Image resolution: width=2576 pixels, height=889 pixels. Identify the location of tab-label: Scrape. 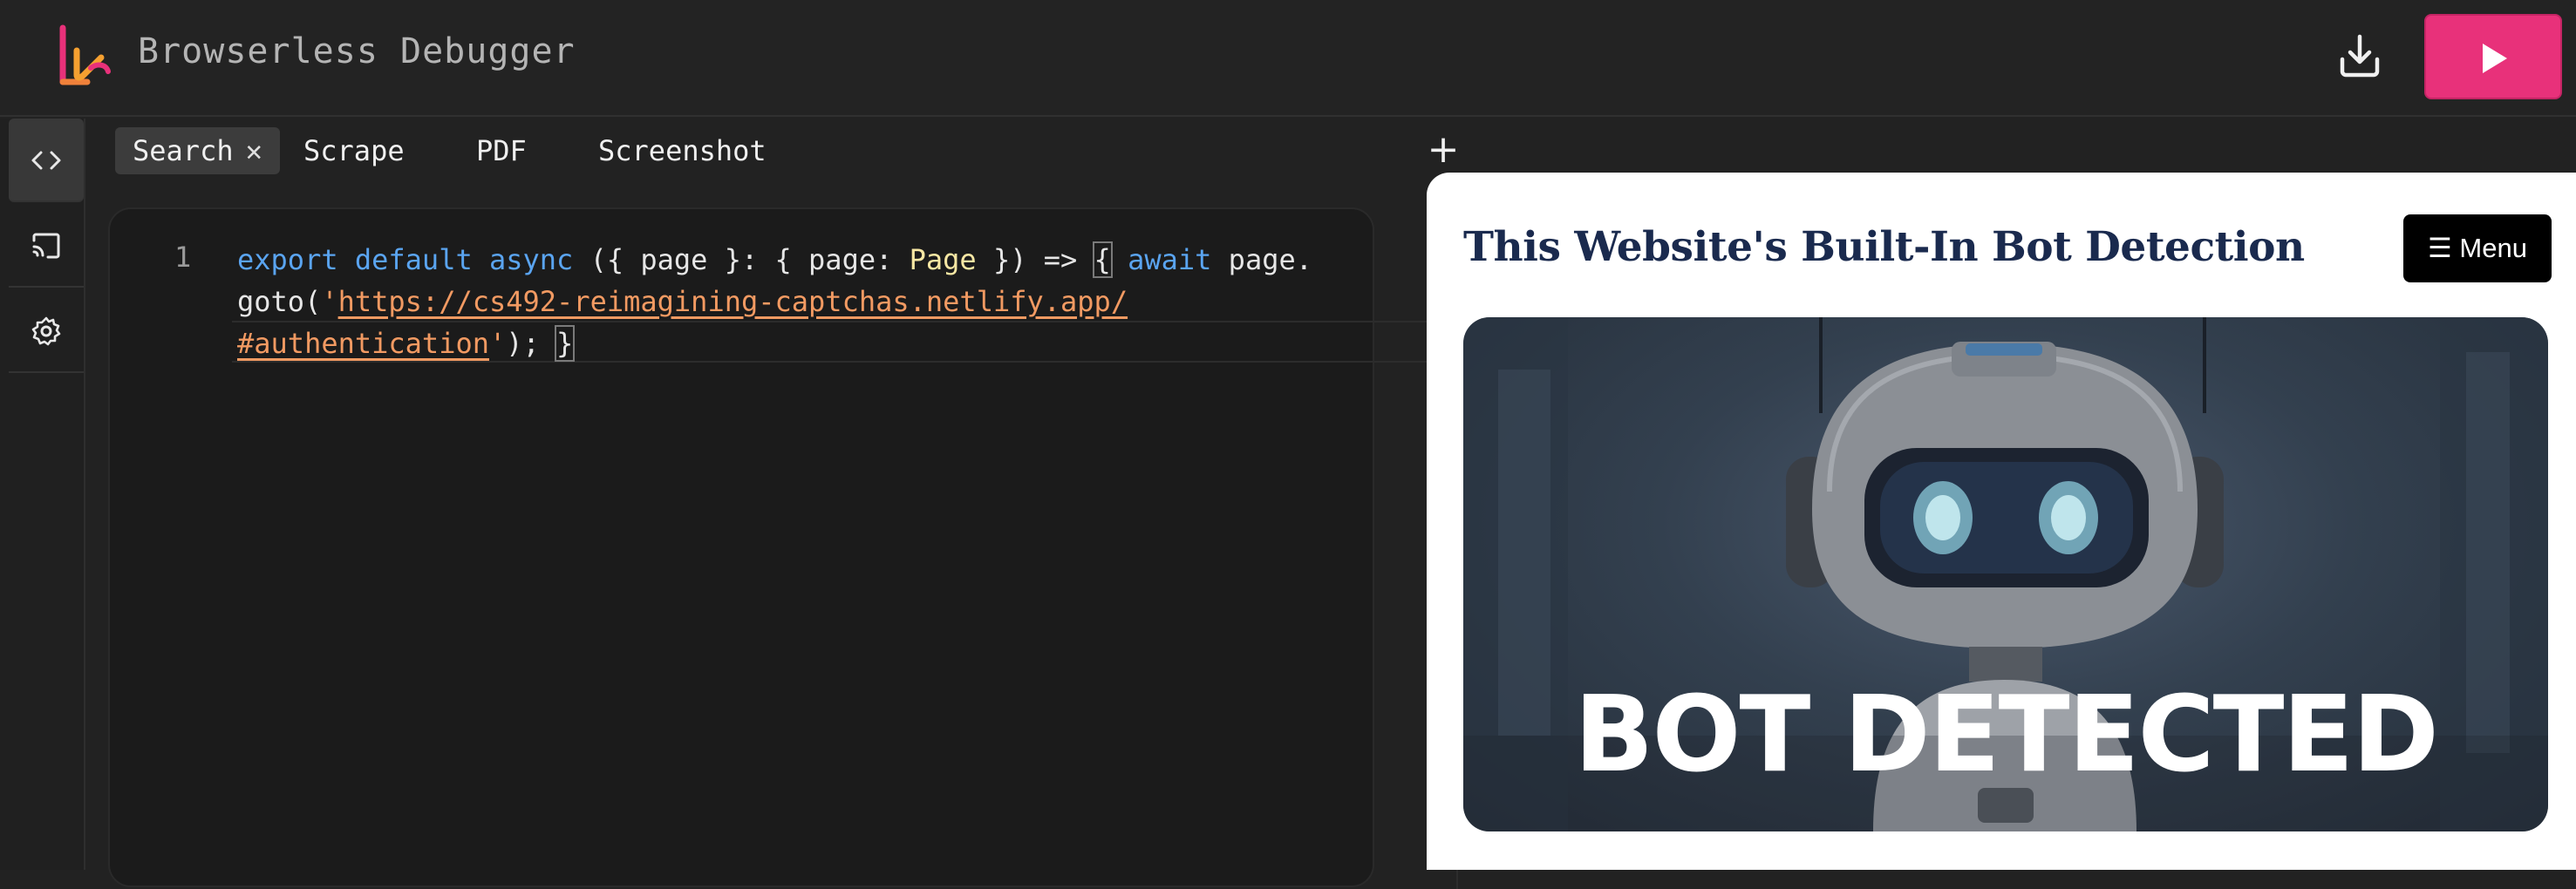
(354, 151).